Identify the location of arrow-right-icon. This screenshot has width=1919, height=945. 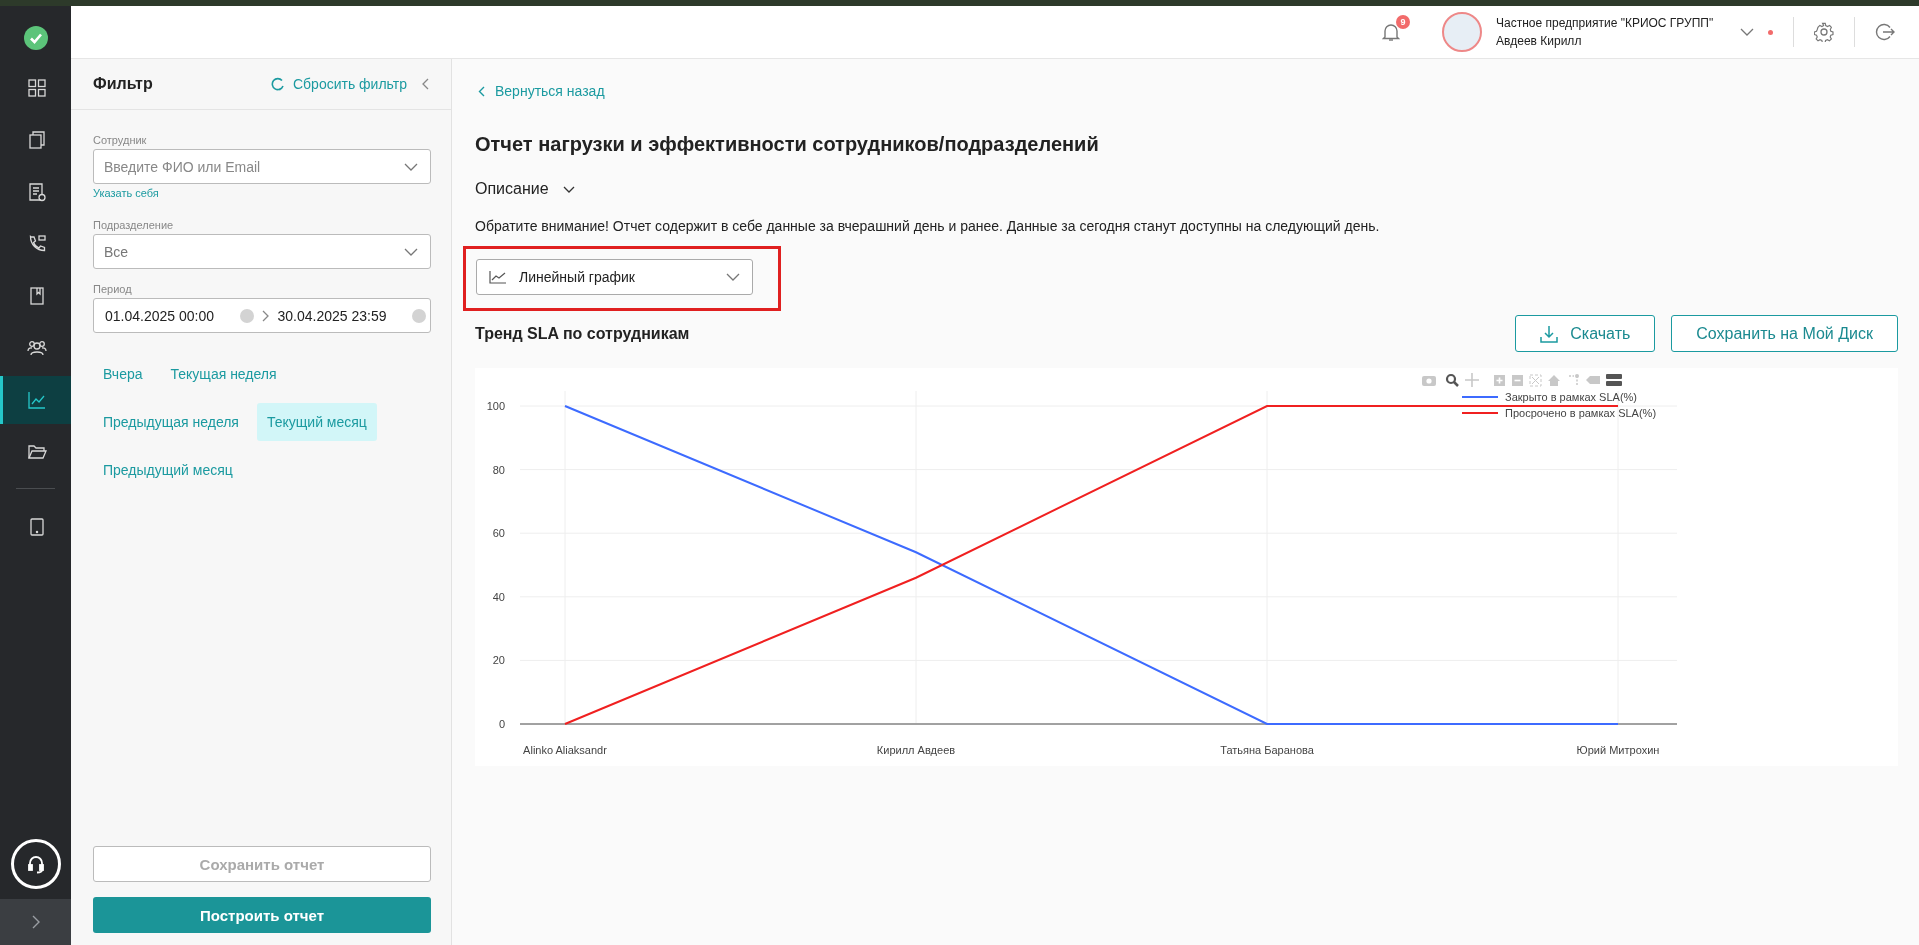
(265, 315).